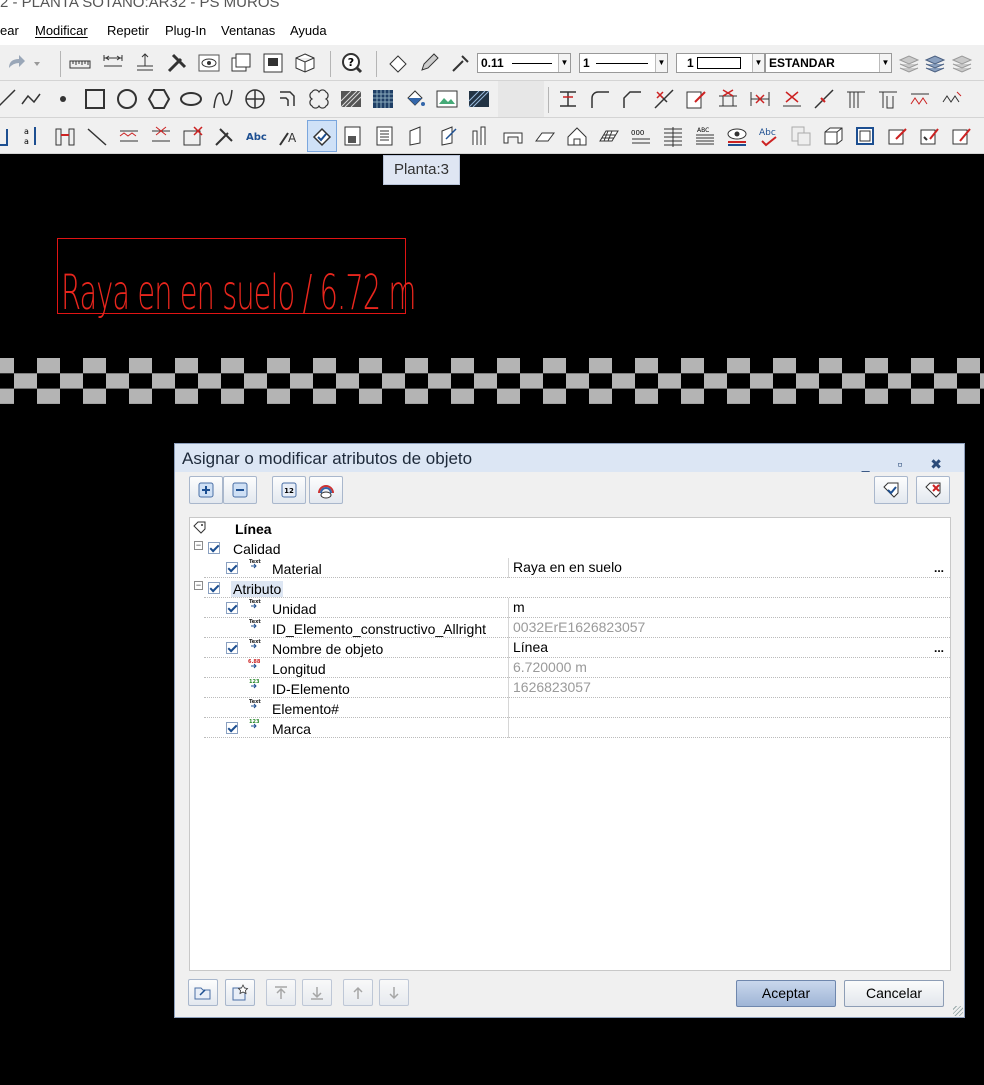 The image size is (984, 1085). What do you see at coordinates (394, 992) in the screenshot?
I see `move-down-button` at bounding box center [394, 992].